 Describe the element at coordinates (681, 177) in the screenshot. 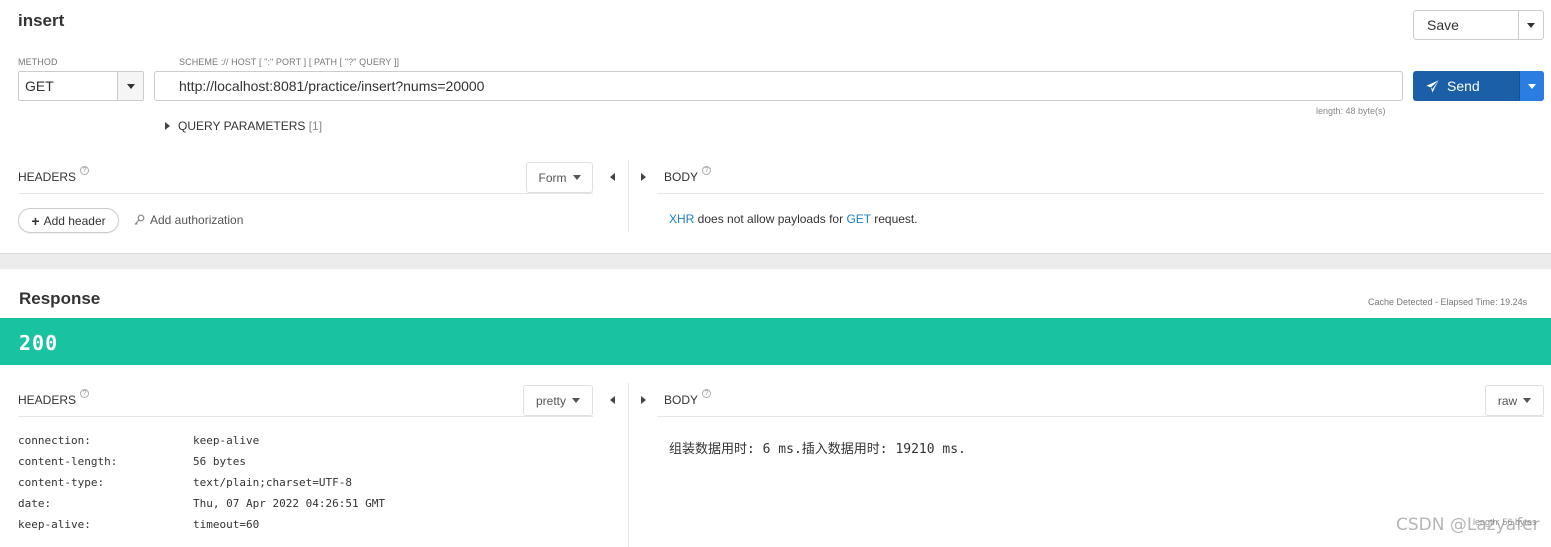

I see `request-body-label: BODY` at that location.